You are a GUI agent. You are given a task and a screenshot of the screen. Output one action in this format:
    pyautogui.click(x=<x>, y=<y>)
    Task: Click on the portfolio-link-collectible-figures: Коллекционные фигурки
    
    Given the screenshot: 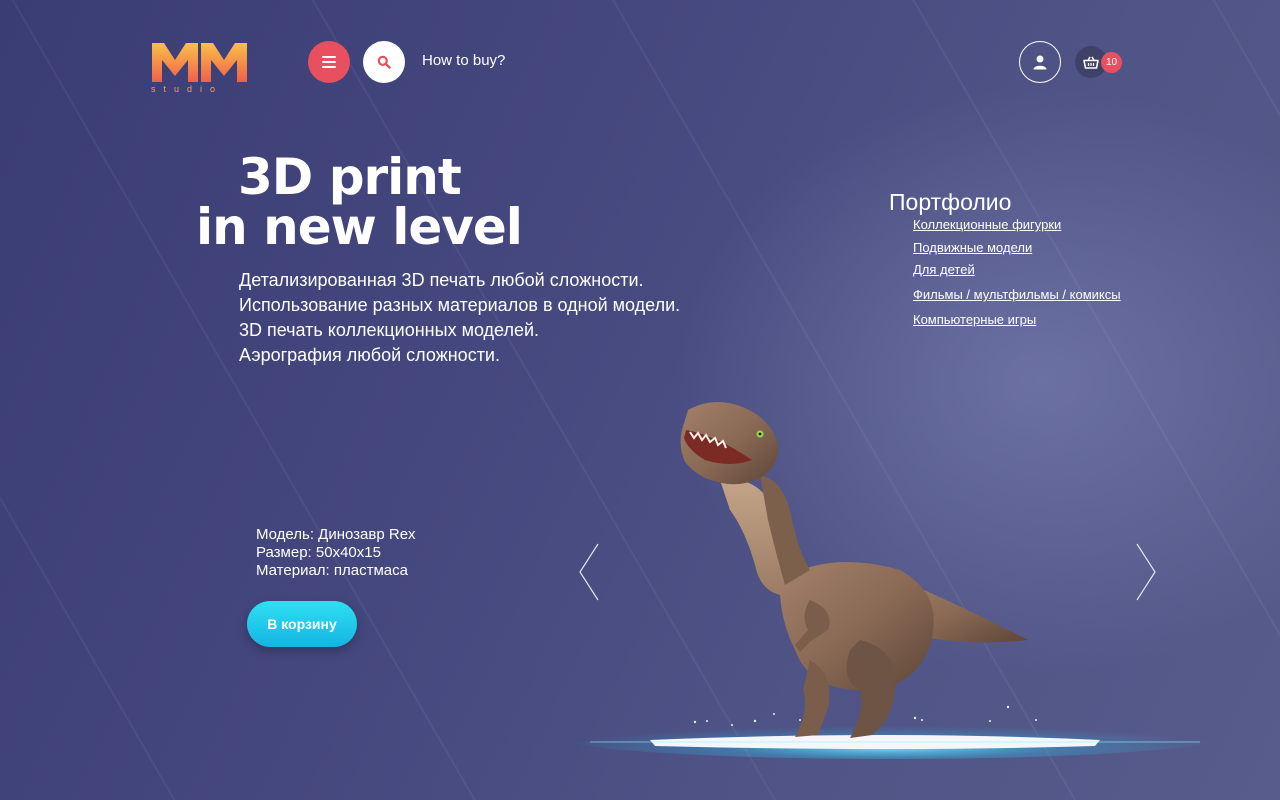 What is the action you would take?
    pyautogui.click(x=987, y=224)
    